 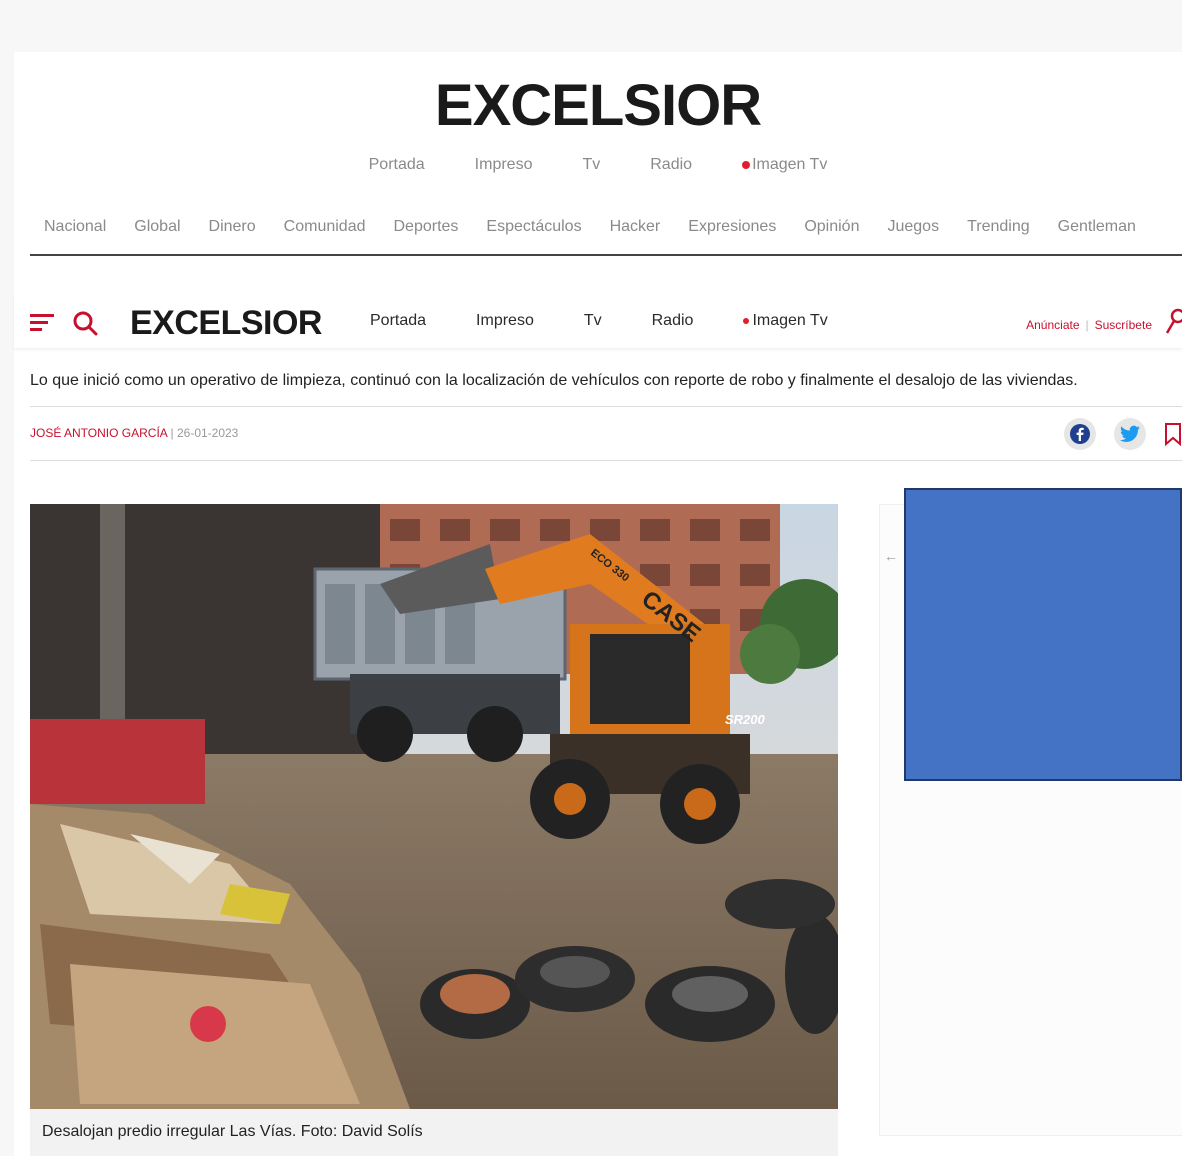 I want to click on sticky-nav: Portada Impreso Tv Radio Imagen Tv, so click(x=586, y=321).